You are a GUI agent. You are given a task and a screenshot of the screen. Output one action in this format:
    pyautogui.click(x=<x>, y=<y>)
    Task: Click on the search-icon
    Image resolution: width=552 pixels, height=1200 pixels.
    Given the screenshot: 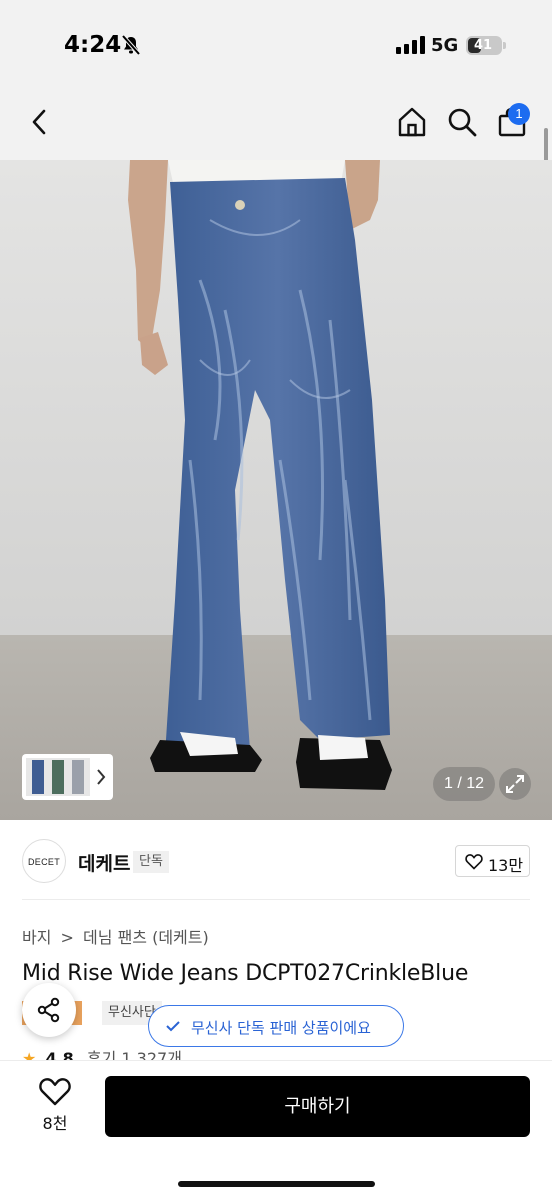 What is the action you would take?
    pyautogui.click(x=462, y=122)
    